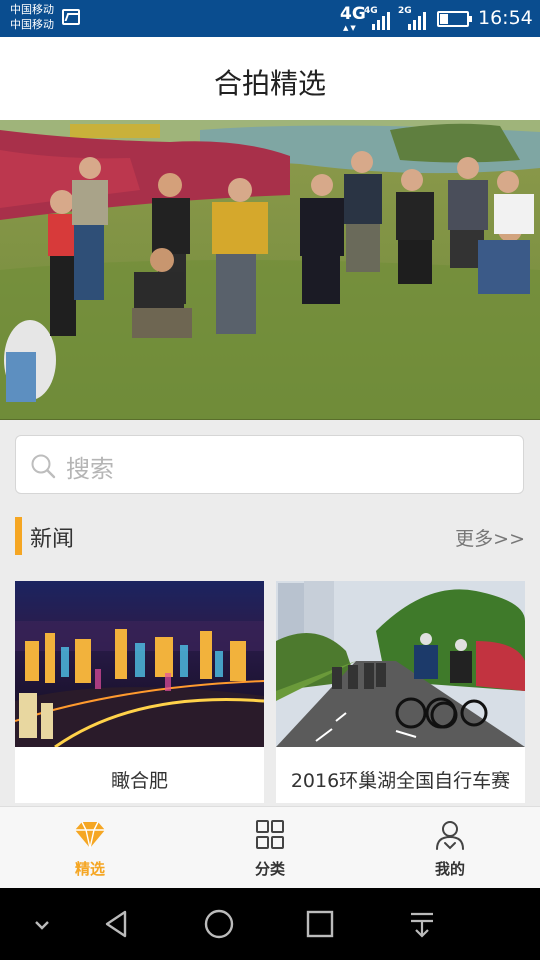 This screenshot has height=960, width=540. What do you see at coordinates (219, 924) in the screenshot?
I see `home-icon` at bounding box center [219, 924].